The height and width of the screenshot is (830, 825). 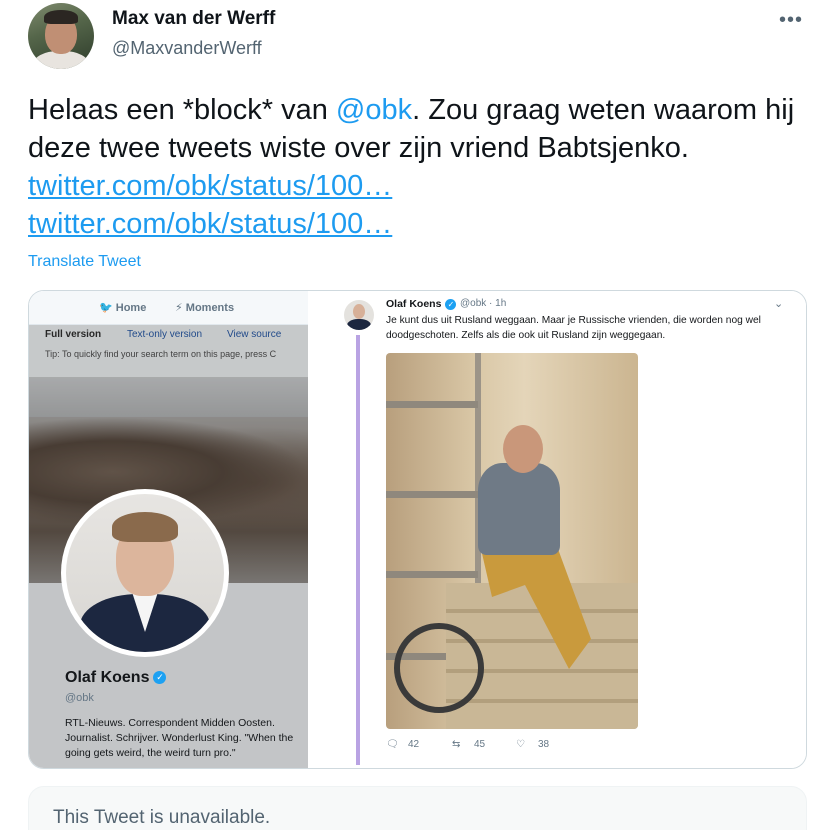 I want to click on screenshot-tweet-meta: @obk · 1h, so click(x=483, y=303).